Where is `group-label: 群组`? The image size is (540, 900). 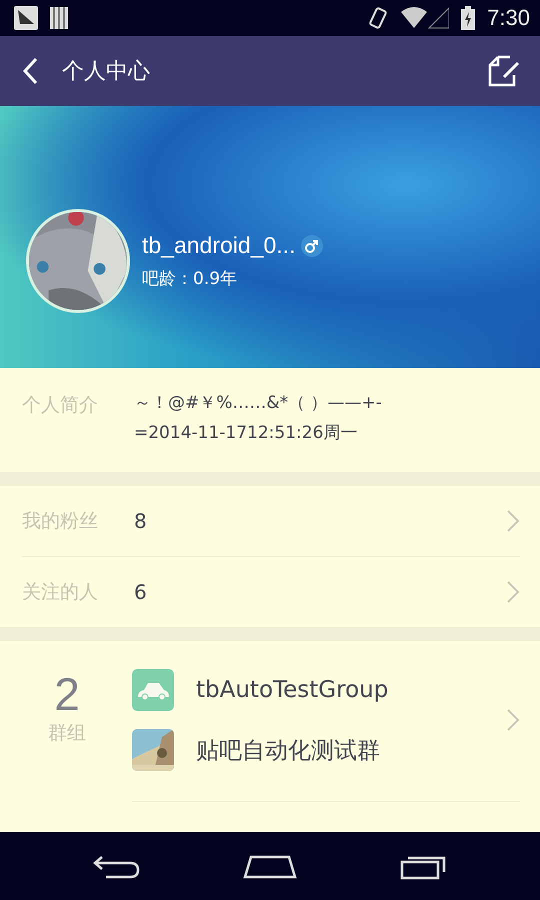
group-label: 群组 is located at coordinates (67, 733).